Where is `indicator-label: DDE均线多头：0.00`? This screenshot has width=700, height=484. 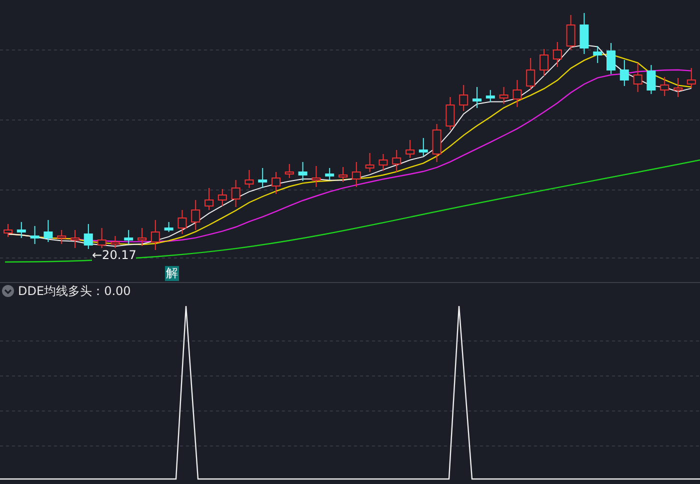
indicator-label: DDE均线多头：0.00 is located at coordinates (74, 291).